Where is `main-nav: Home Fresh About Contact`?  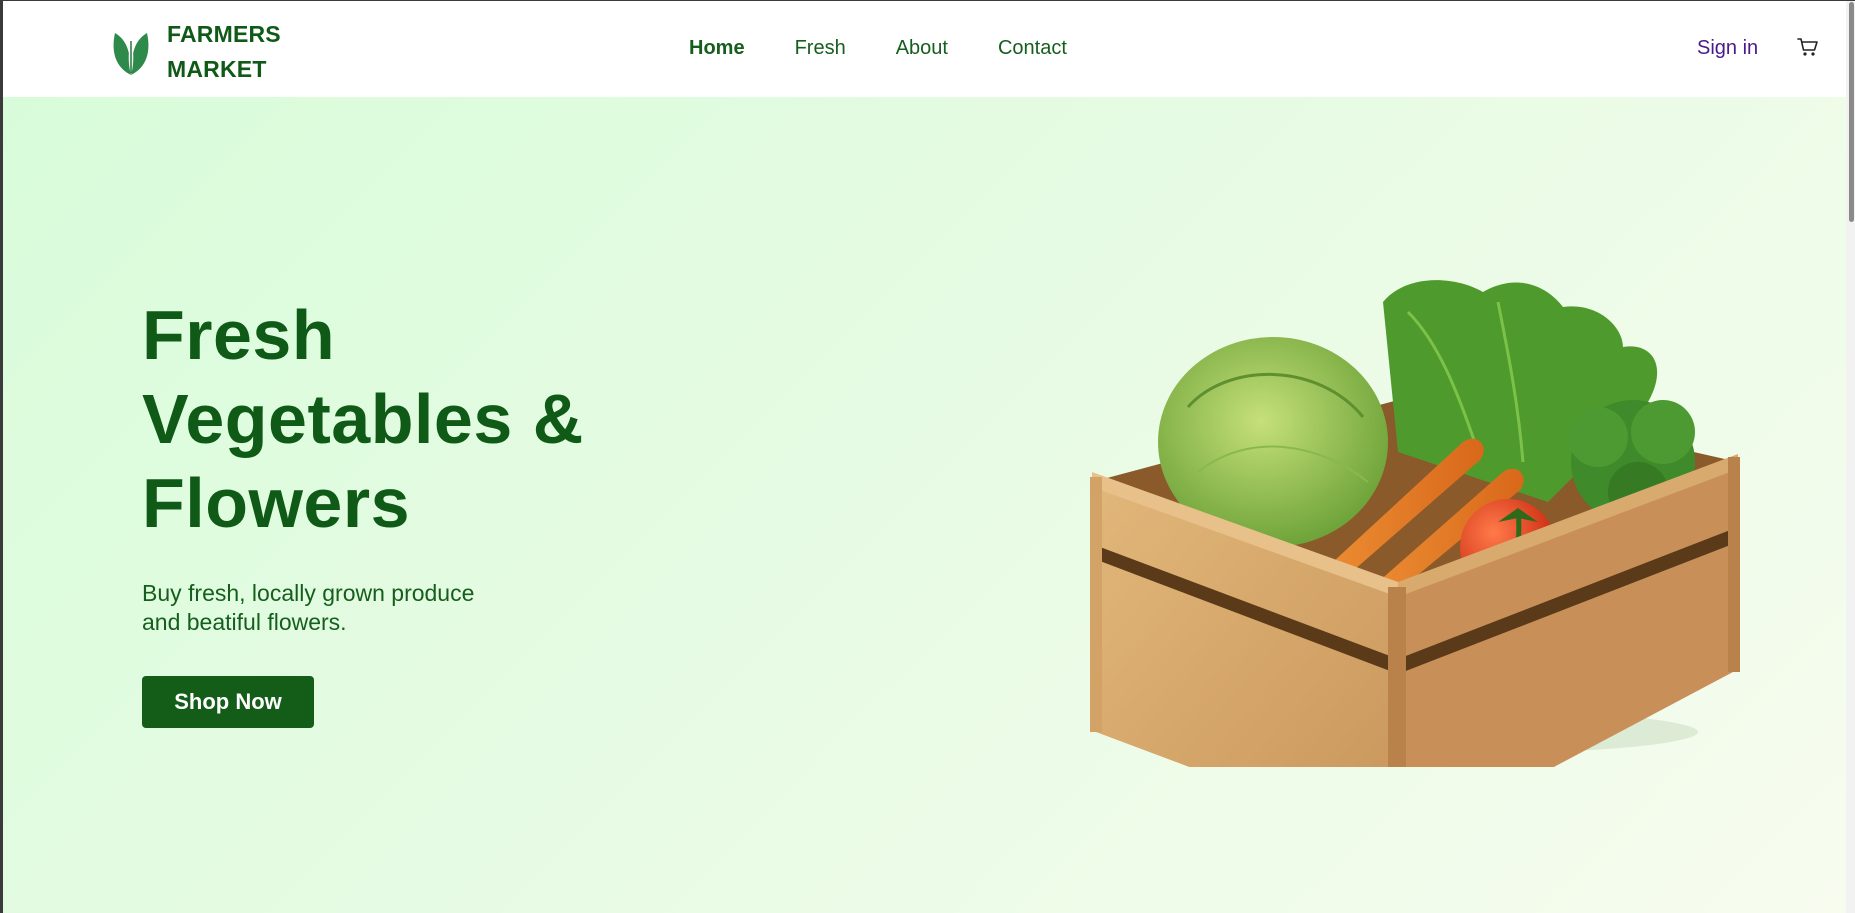
main-nav: Home Fresh About Contact is located at coordinates (878, 48).